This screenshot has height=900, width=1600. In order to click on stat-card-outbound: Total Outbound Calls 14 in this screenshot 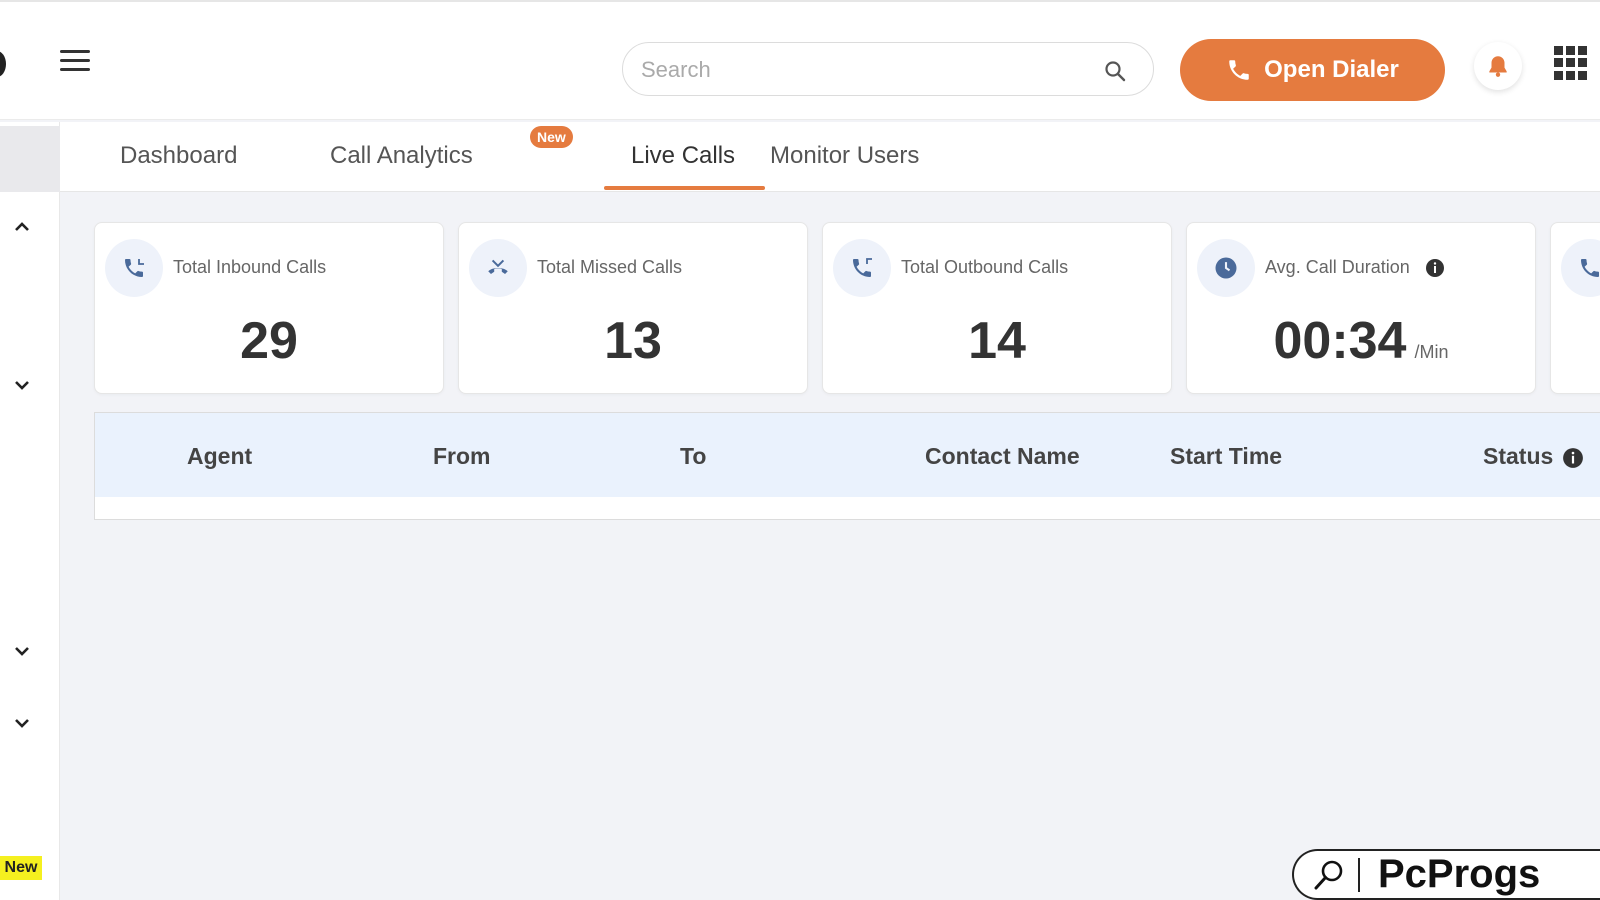, I will do `click(997, 308)`.